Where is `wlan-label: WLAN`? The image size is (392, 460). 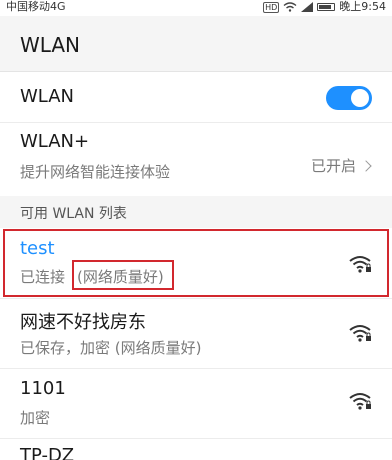 wlan-label: WLAN is located at coordinates (47, 96).